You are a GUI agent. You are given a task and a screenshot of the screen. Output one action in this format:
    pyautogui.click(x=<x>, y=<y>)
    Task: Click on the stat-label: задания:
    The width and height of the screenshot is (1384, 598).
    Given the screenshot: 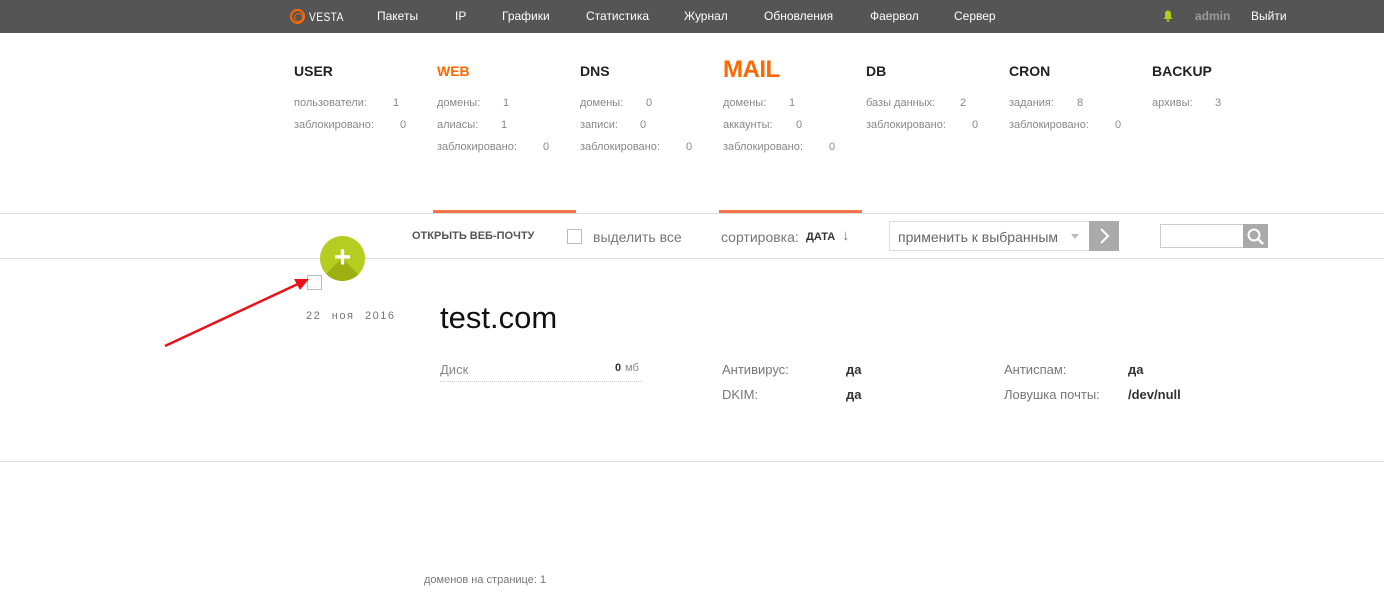 What is the action you would take?
    pyautogui.click(x=1031, y=103)
    